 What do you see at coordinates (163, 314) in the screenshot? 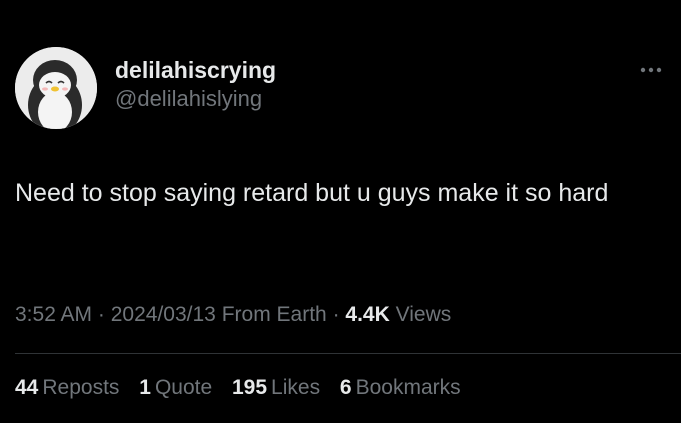
I see `tweet-date: 2024/03/13` at bounding box center [163, 314].